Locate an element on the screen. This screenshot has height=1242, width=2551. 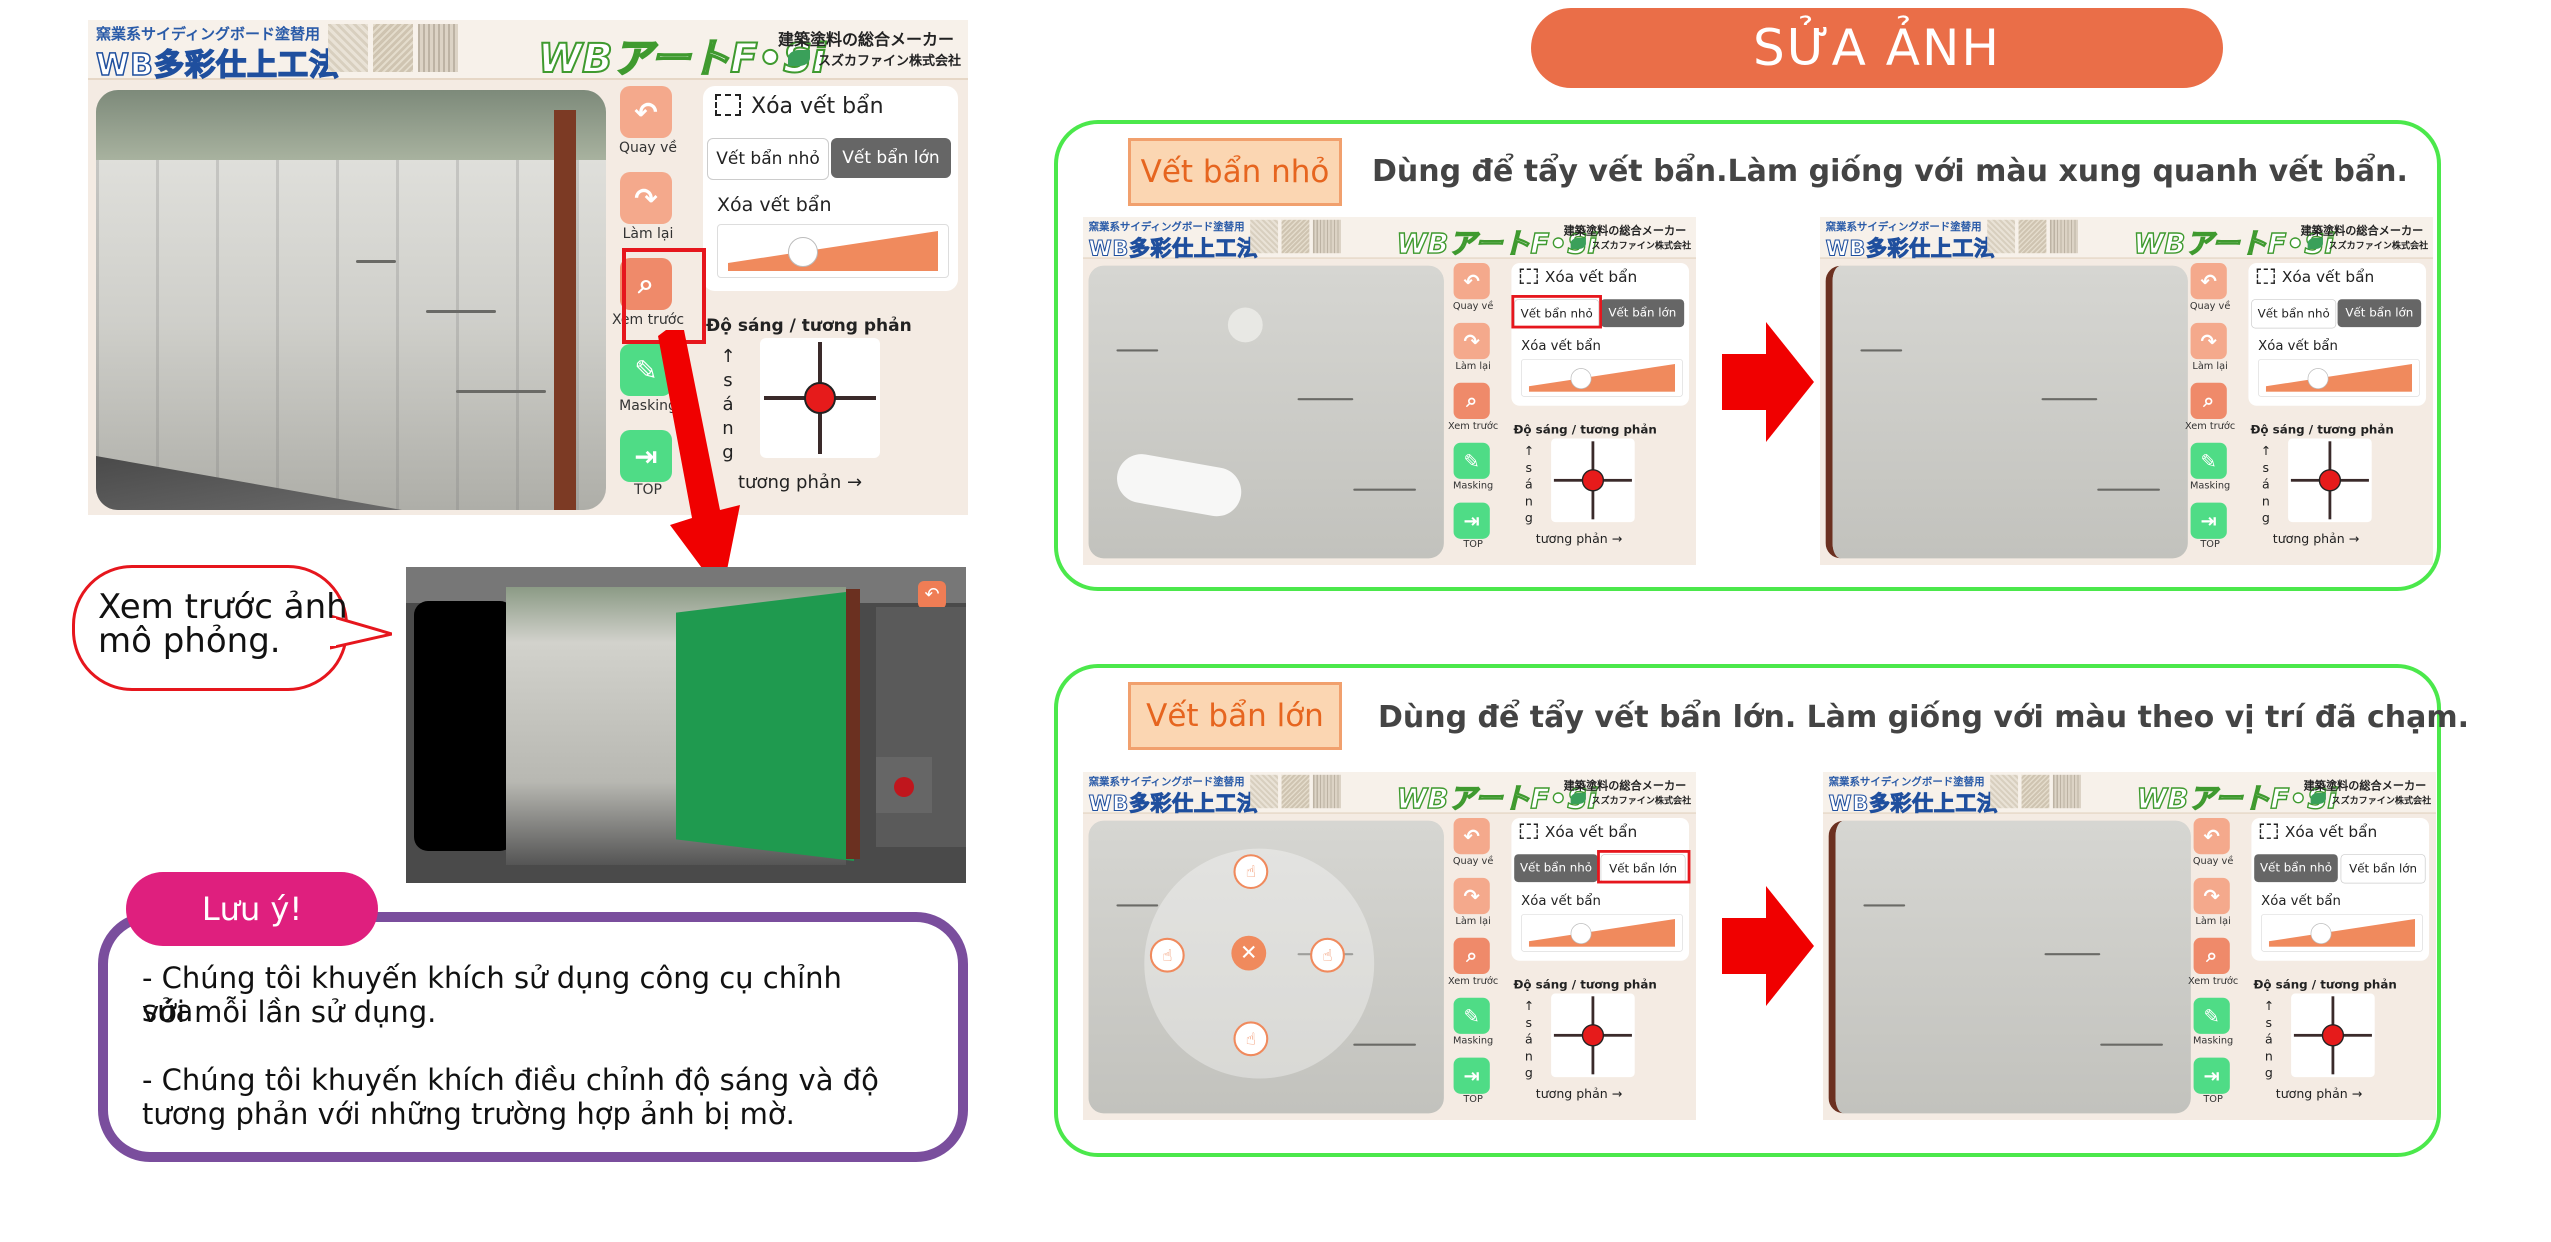
contrast-axis-label: tương phản → is located at coordinates (2316, 539).